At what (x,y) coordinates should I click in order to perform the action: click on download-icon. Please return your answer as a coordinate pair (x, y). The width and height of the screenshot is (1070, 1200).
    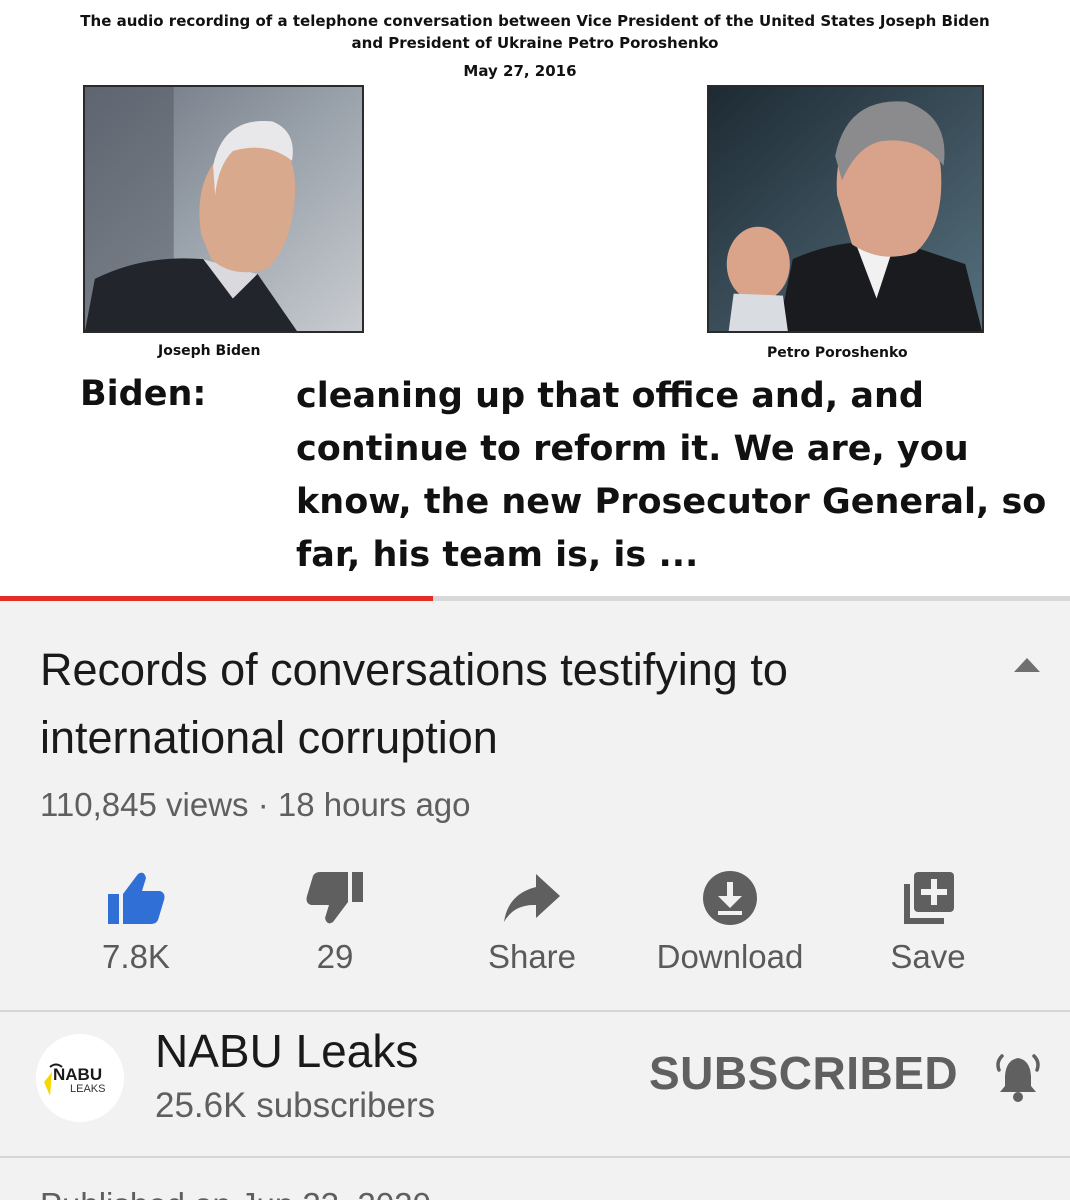
    Looking at the image, I should click on (730, 898).